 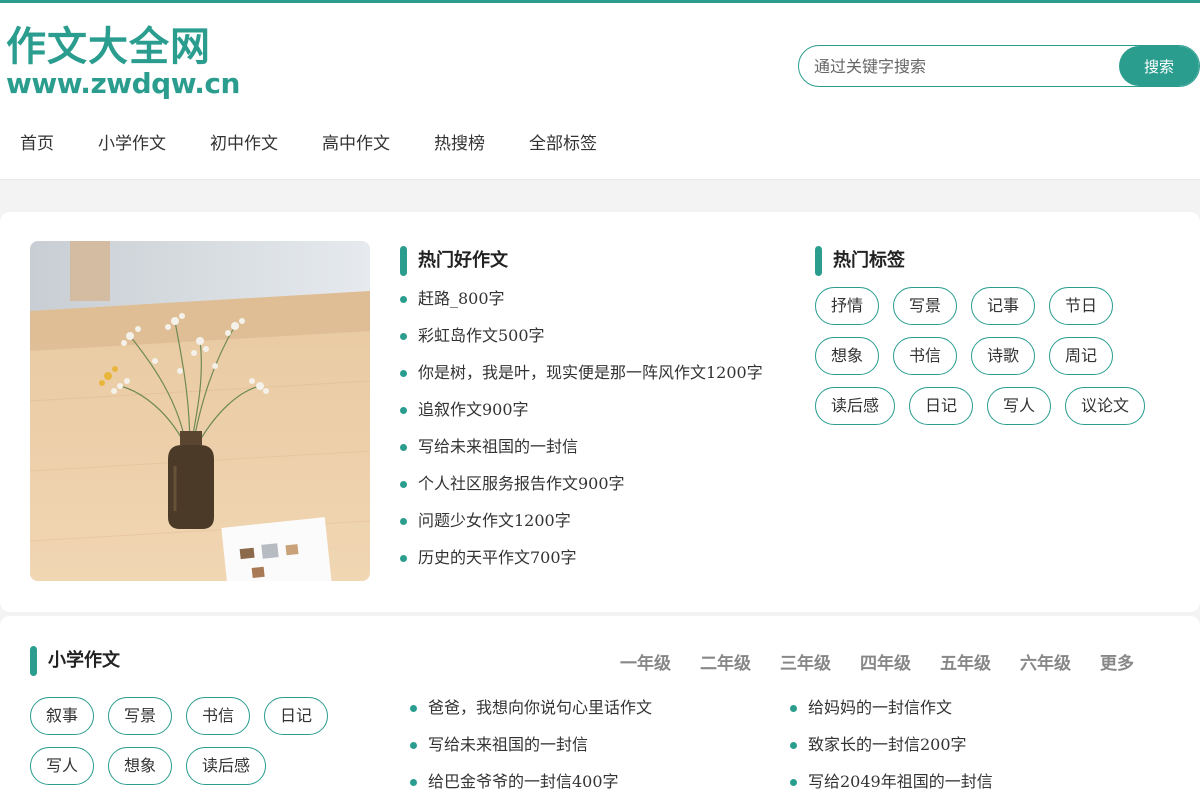 I want to click on tag-pill: 叙事, so click(x=62, y=716).